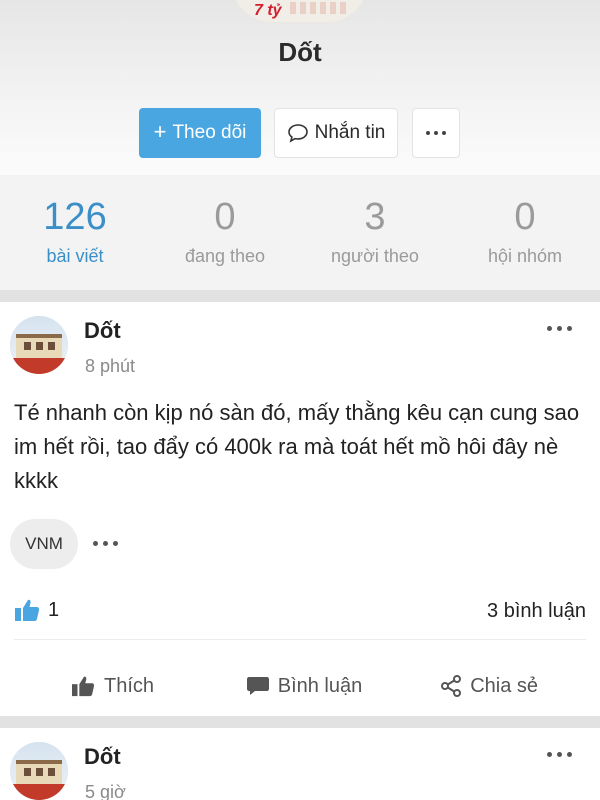 This screenshot has width=600, height=800. I want to click on like-button: Thích, so click(113, 686).